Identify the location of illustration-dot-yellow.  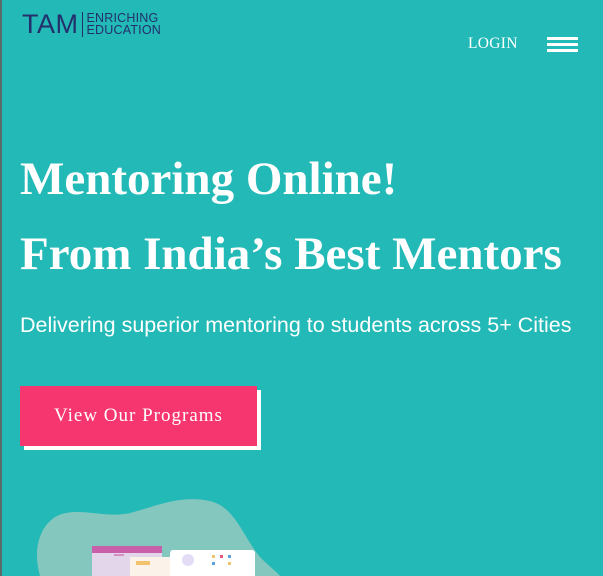
(213, 556).